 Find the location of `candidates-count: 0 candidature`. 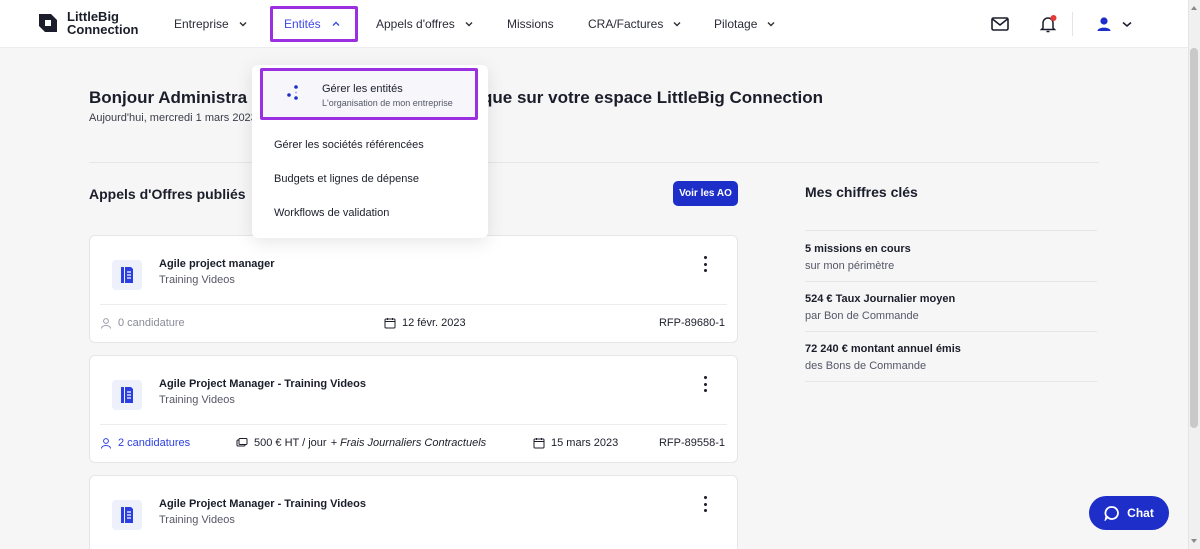

candidates-count: 0 candidature is located at coordinates (142, 323).